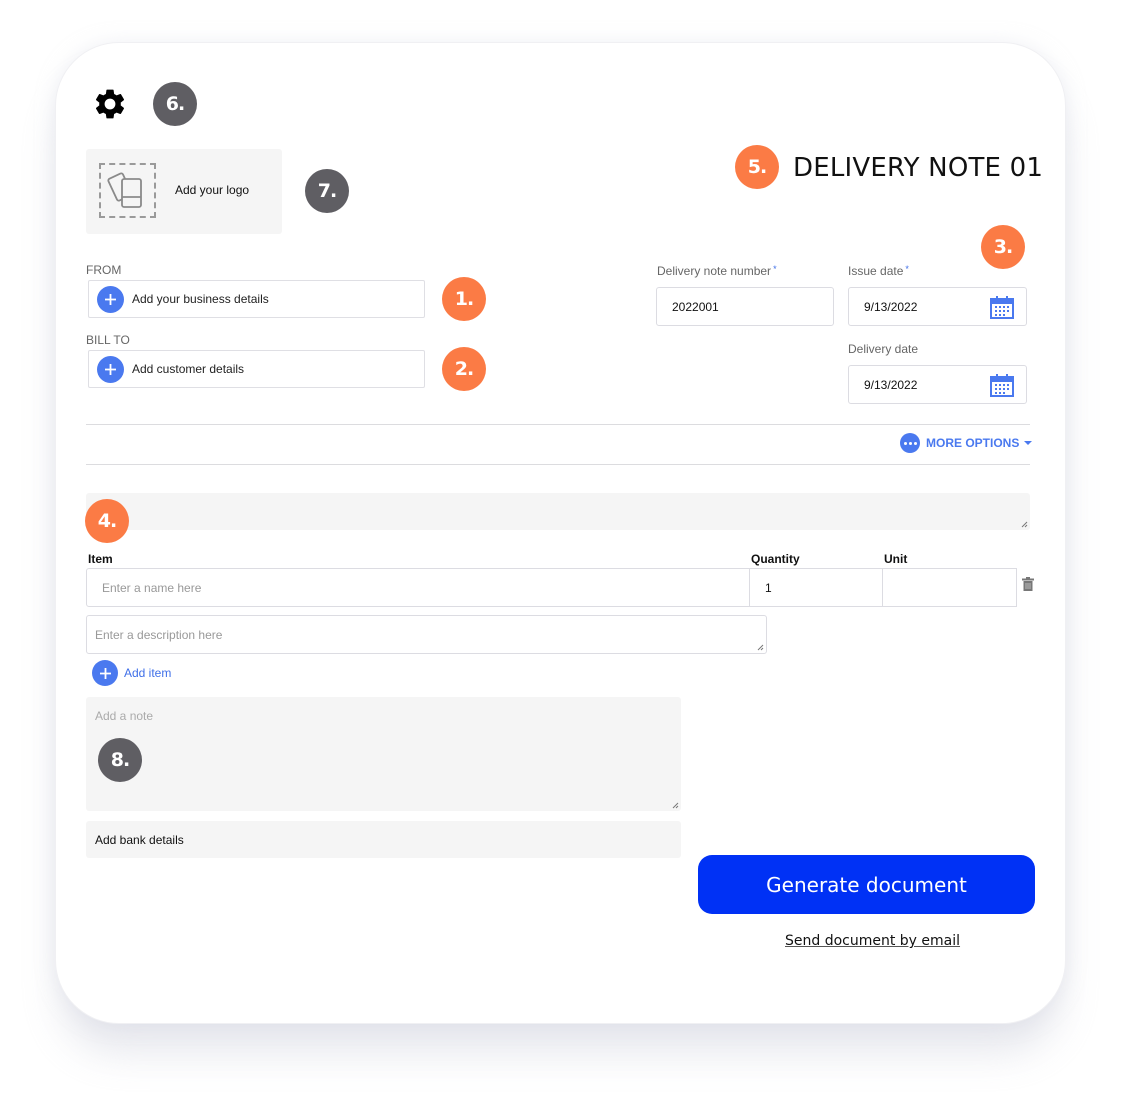 This screenshot has width=1121, height=1099. Describe the element at coordinates (200, 299) in the screenshot. I see `add-business-details-label: Add your business details` at that location.